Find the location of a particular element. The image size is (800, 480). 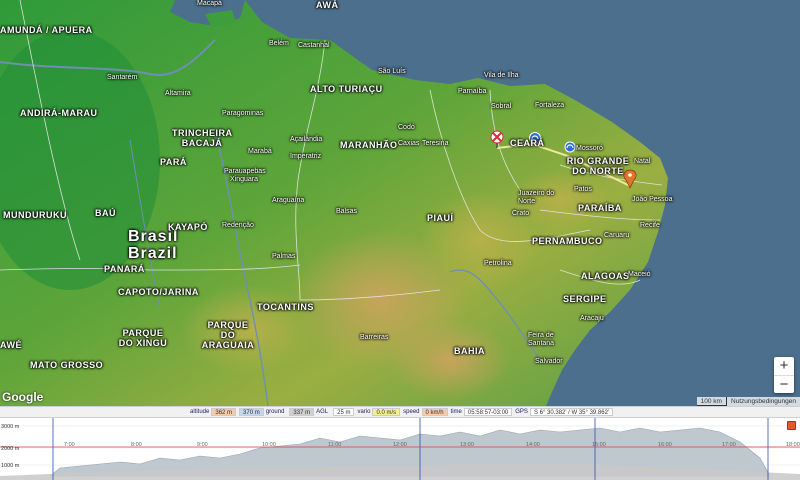

terms-link: Nutzungsbedingungen is located at coordinates (763, 401).